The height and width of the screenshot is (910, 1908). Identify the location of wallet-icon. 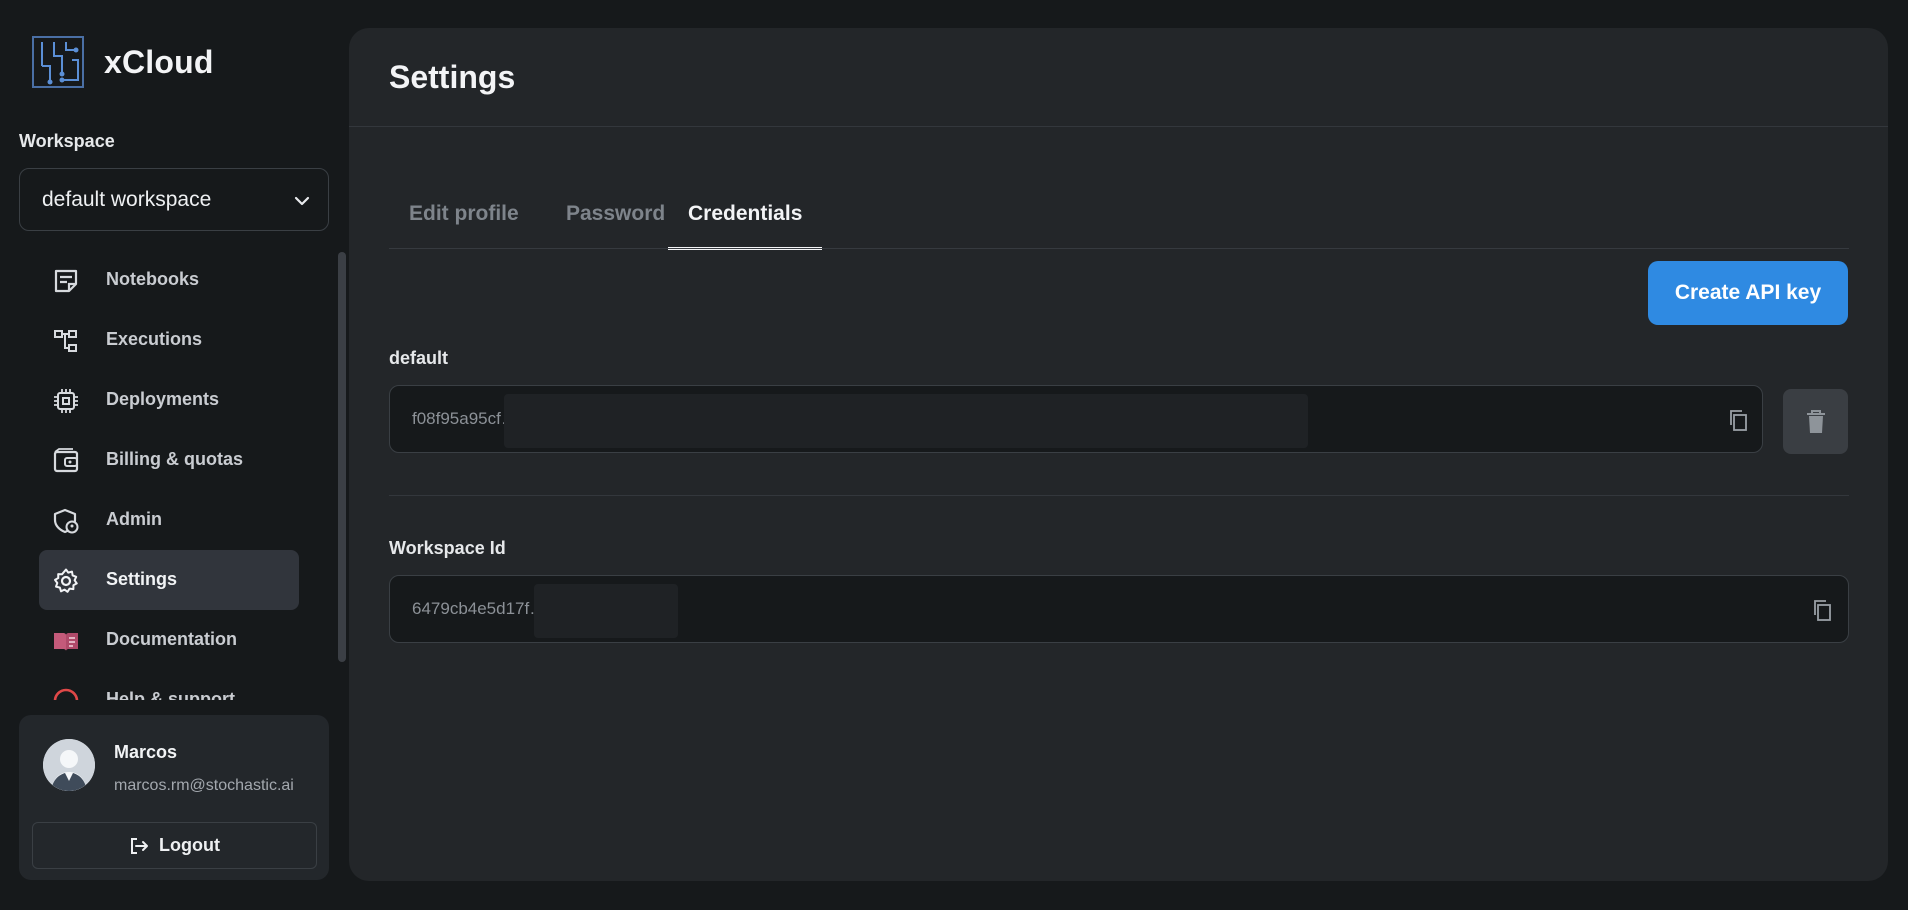
(66, 460).